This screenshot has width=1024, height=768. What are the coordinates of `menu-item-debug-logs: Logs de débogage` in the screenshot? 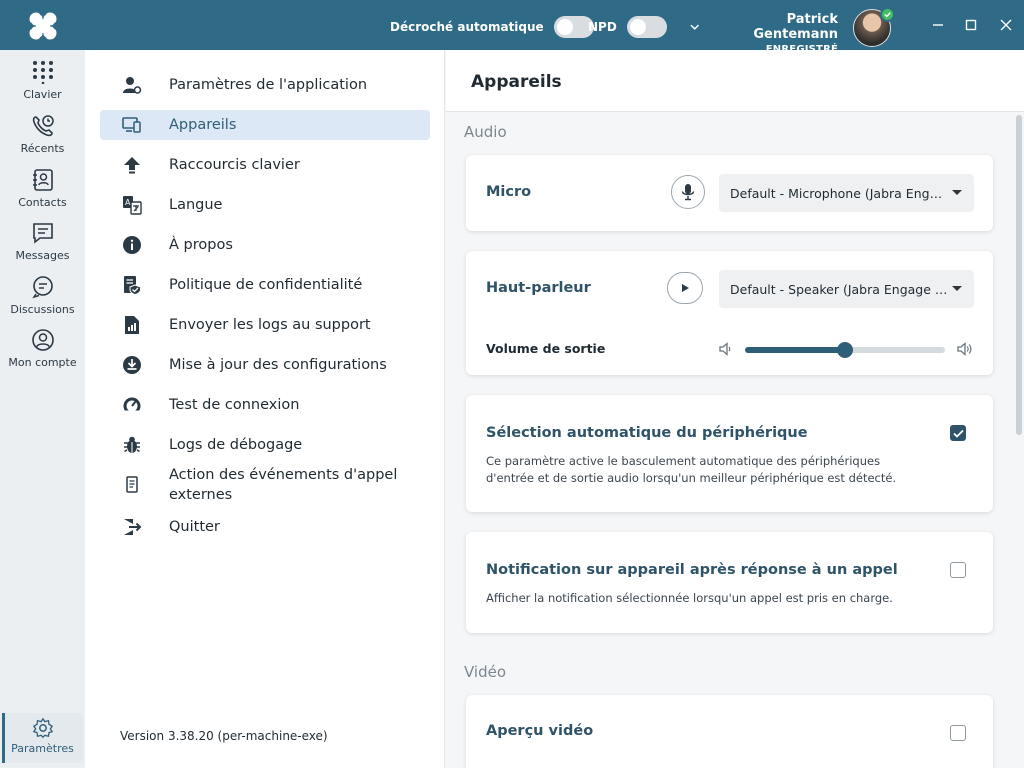 It's located at (265, 445).